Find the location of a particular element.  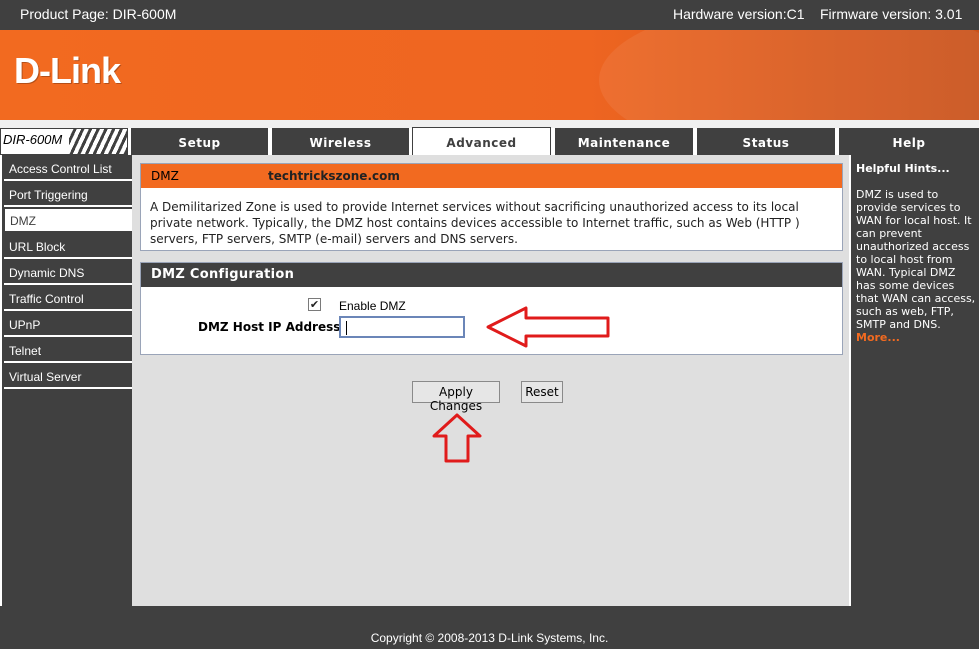

tab-status: Status is located at coordinates (766, 141).